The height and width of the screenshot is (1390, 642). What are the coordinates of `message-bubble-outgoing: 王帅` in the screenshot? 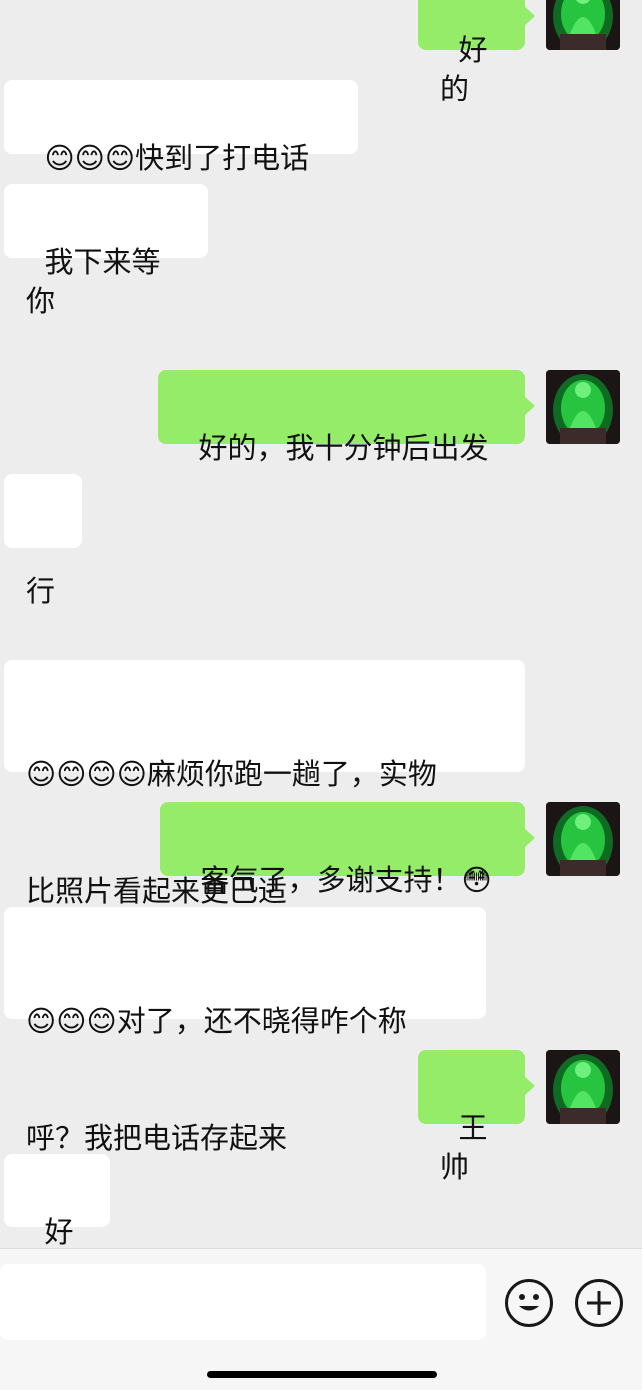 It's located at (476, 1117).